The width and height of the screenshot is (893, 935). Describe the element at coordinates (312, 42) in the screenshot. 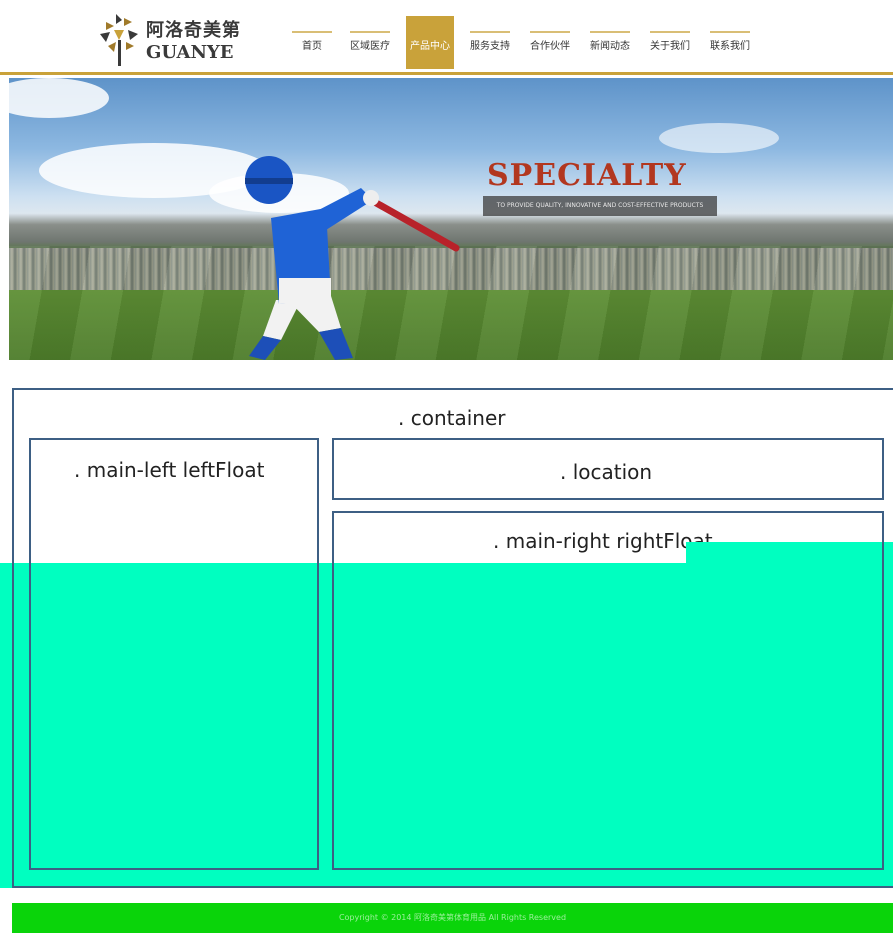

I see `nav-item-home: 首页` at that location.